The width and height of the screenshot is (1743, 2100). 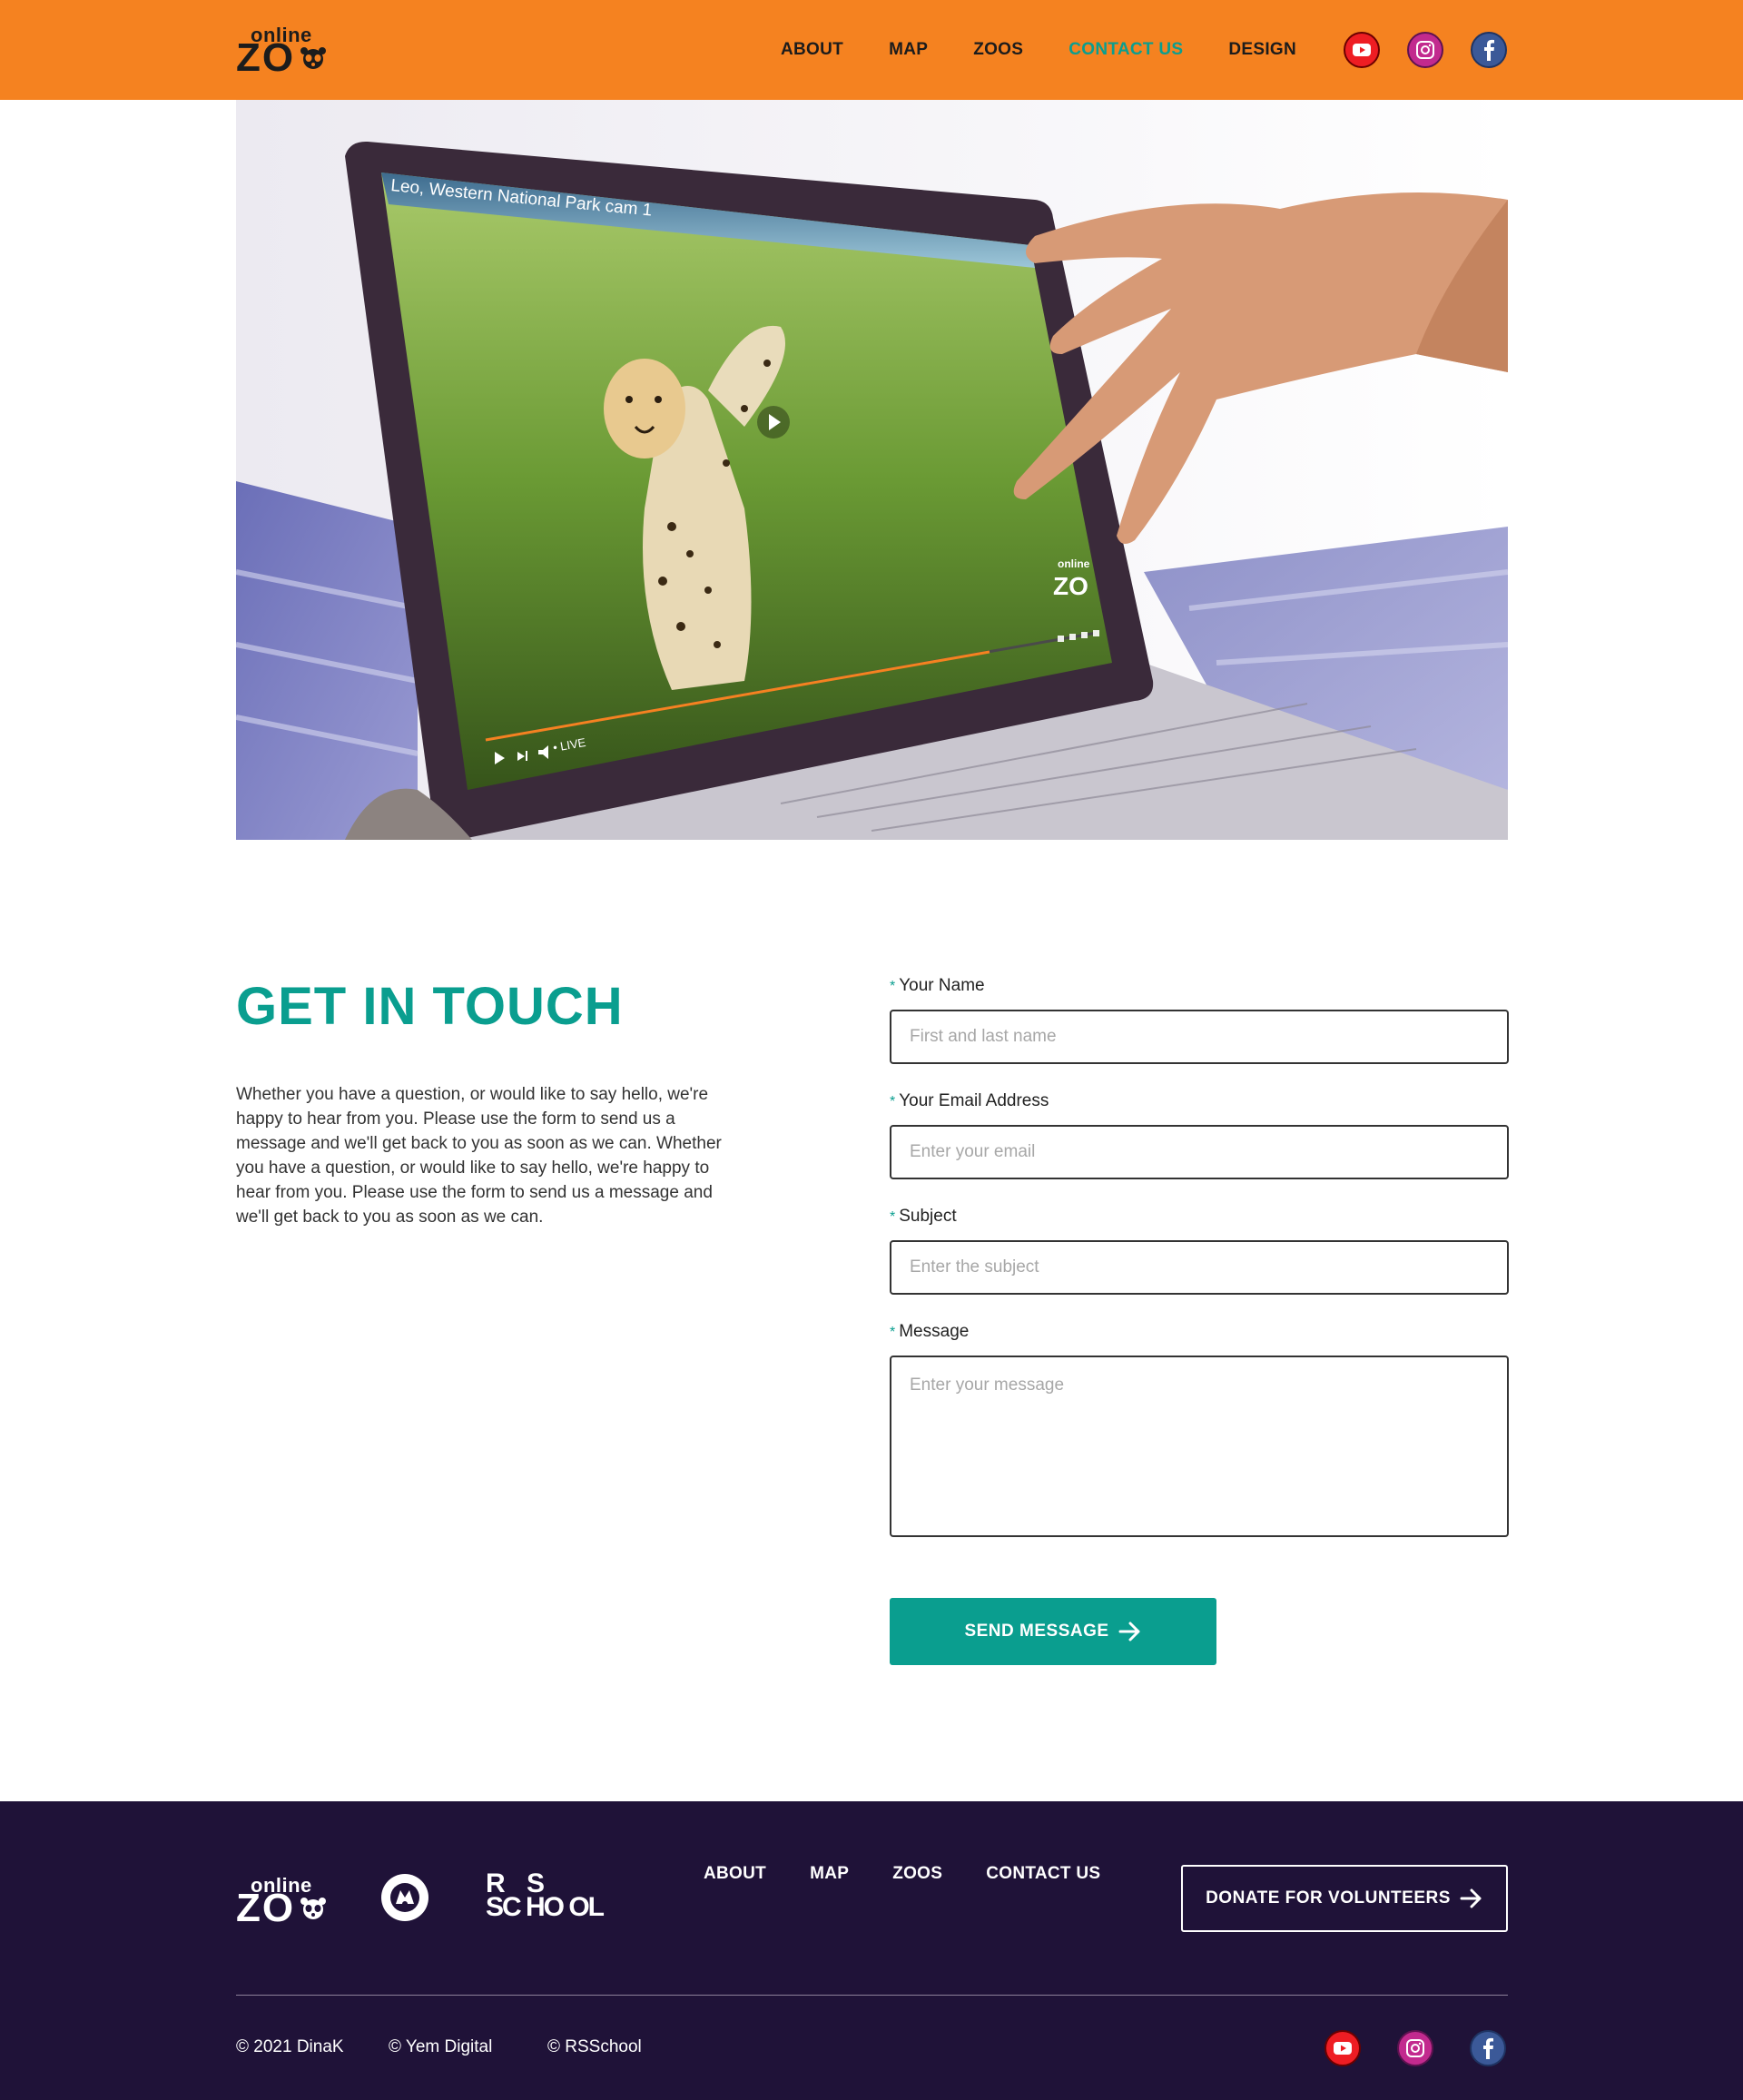 What do you see at coordinates (987, 1385) in the screenshot?
I see `message-placeholder: Enter your message` at bounding box center [987, 1385].